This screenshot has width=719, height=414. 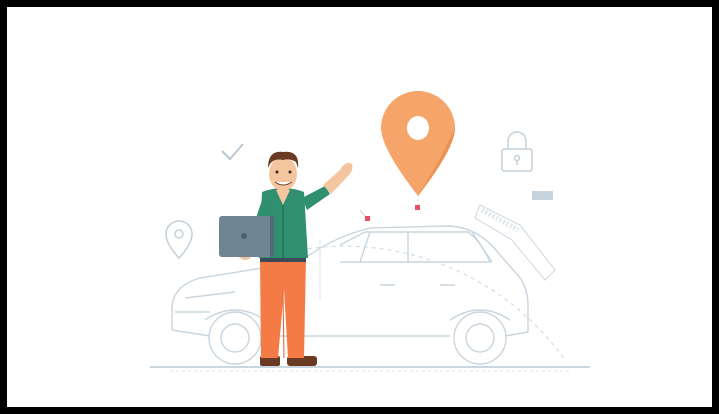 I want to click on gauge-arc, so click(x=432, y=282).